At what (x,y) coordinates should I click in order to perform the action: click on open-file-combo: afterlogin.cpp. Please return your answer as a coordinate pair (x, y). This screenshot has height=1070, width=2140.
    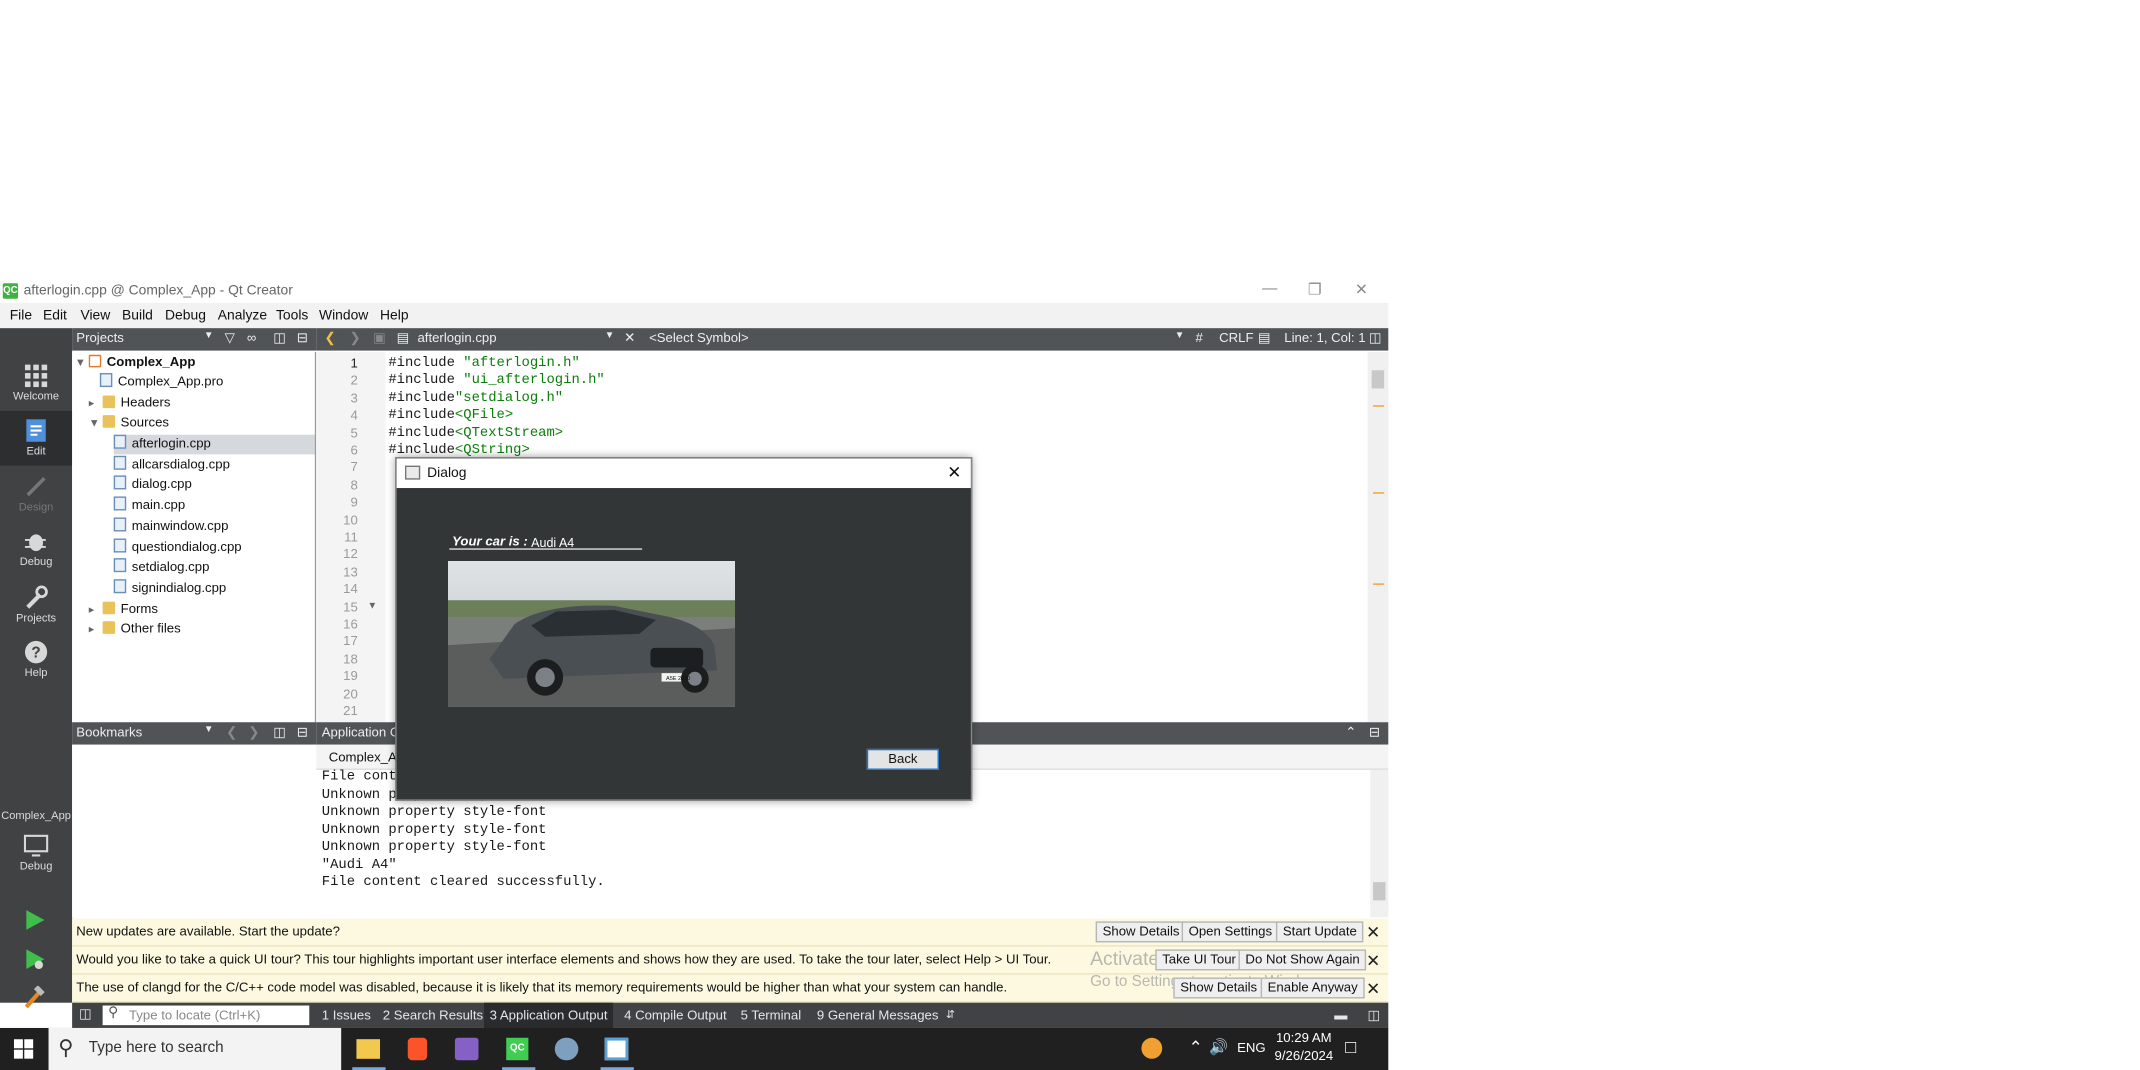
    Looking at the image, I should click on (456, 338).